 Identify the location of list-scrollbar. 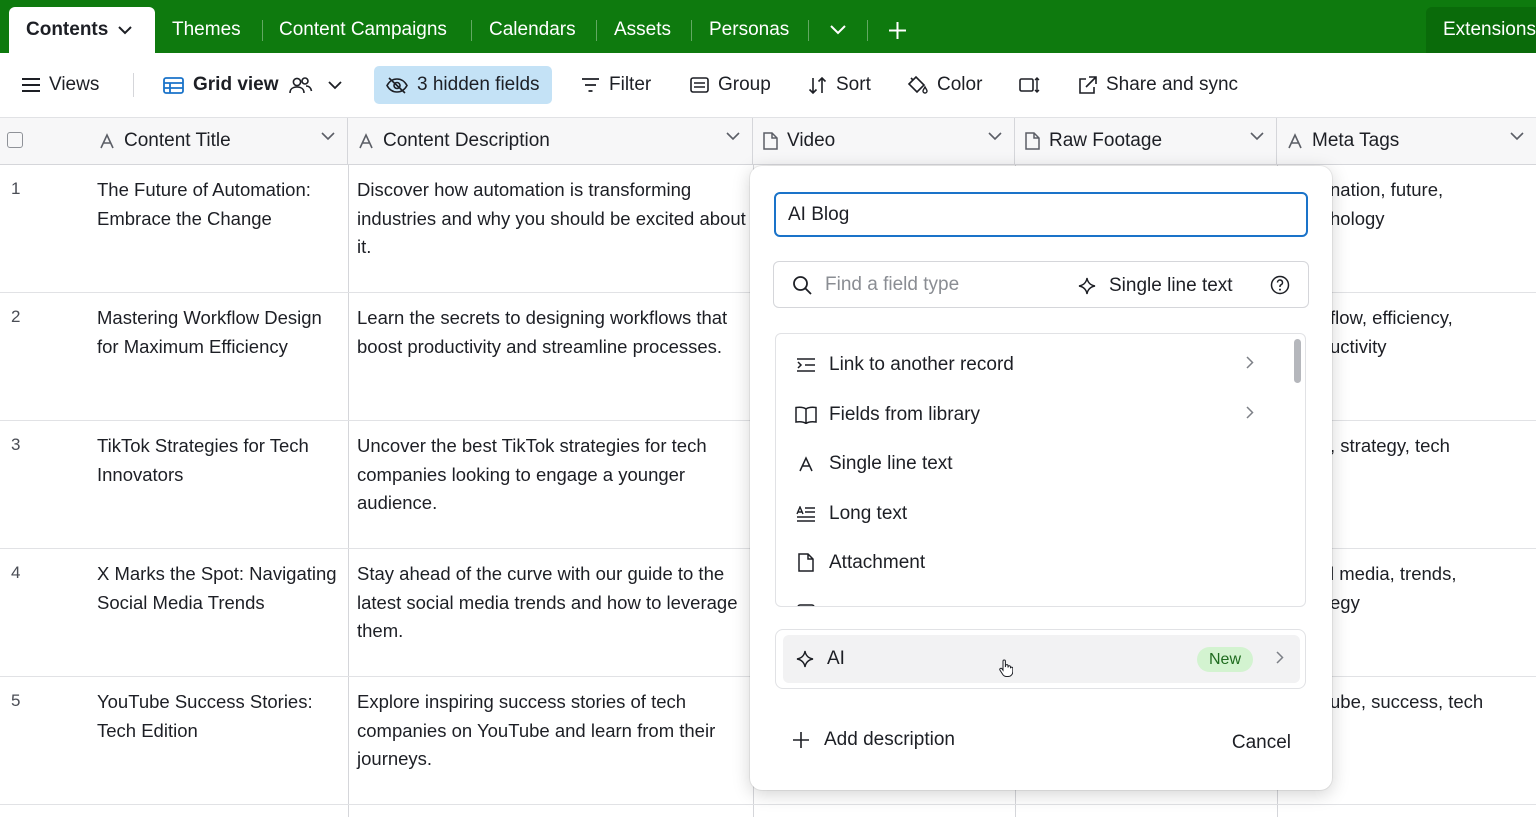
(1297, 361).